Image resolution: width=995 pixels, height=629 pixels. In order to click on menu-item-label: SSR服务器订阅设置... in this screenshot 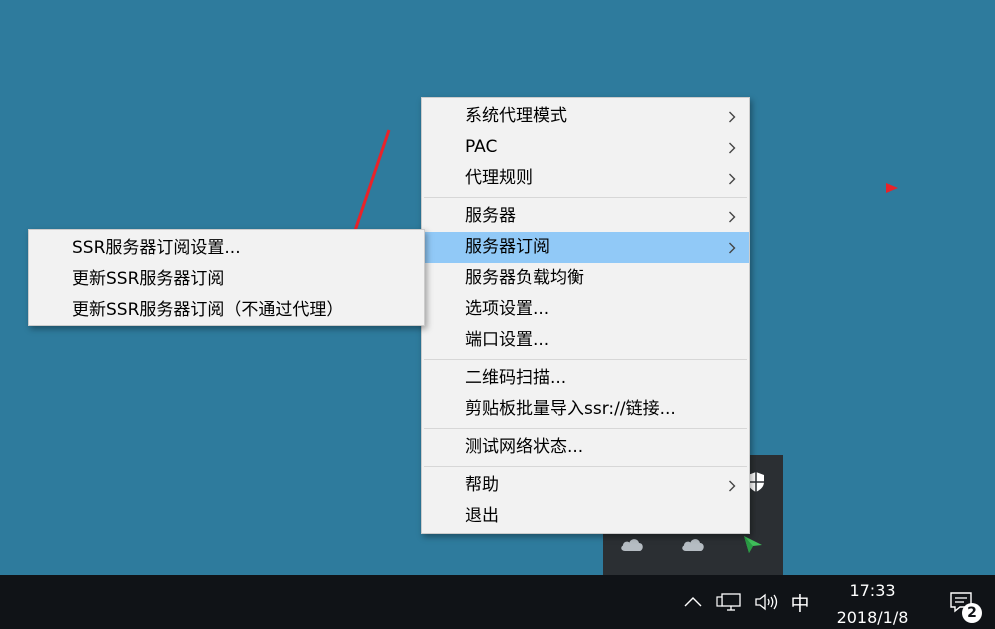, I will do `click(156, 248)`.